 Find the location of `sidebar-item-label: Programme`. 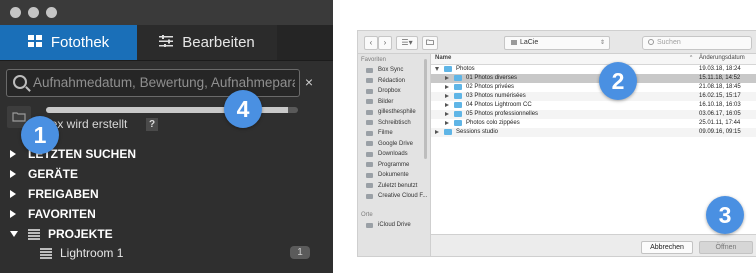

sidebar-item-label: Programme is located at coordinates (394, 164).